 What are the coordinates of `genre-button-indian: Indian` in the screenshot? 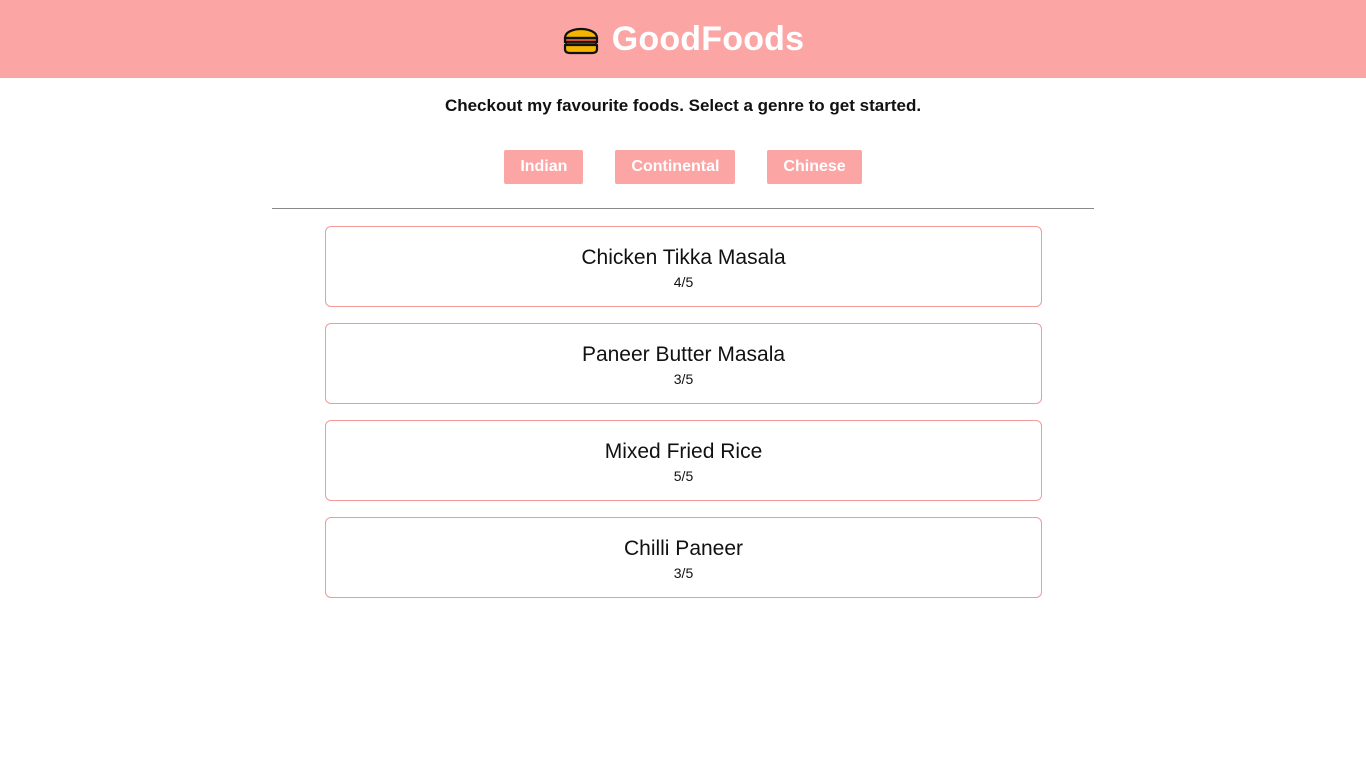 It's located at (544, 167).